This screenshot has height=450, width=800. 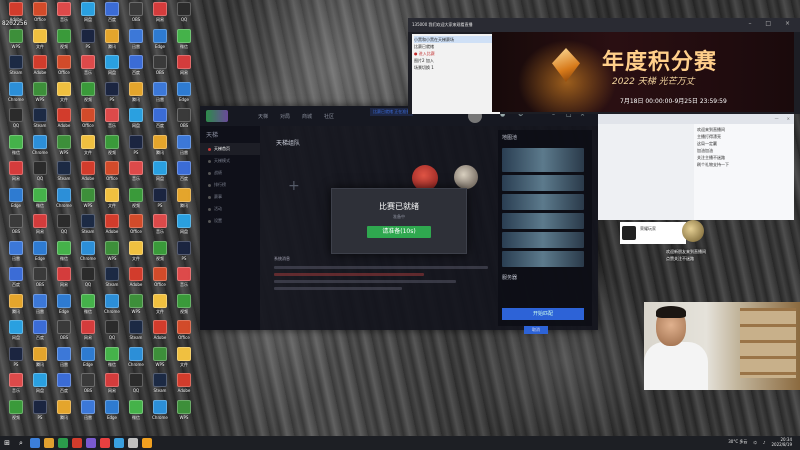 What do you see at coordinates (7, 443) in the screenshot?
I see `windows-start-icon: ⊞` at bounding box center [7, 443].